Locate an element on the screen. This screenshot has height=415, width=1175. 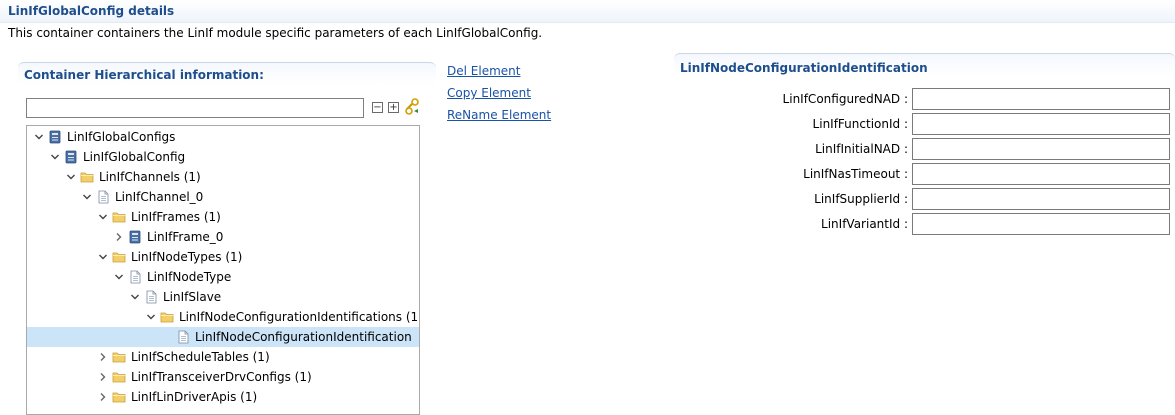
rename-element-link: ReName Element is located at coordinates (499, 115).